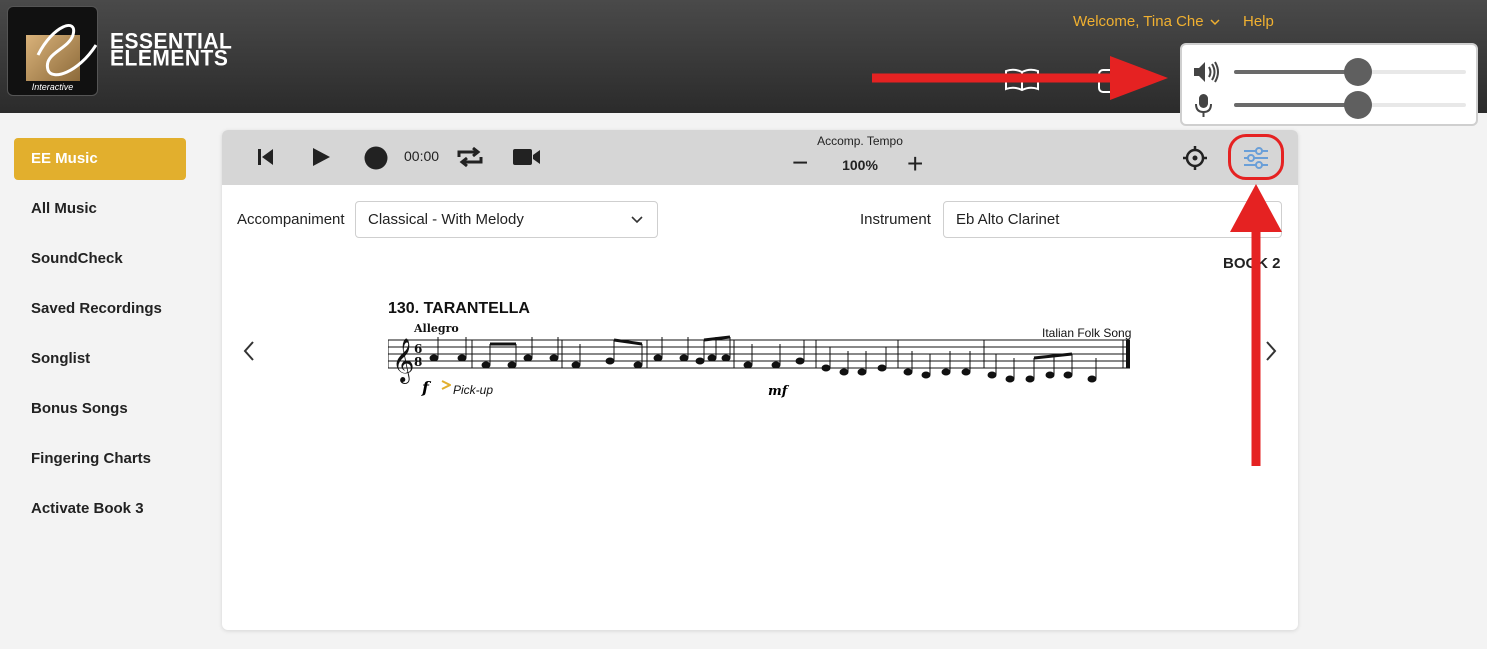 Image resolution: width=1487 pixels, height=649 pixels. Describe the element at coordinates (169, 58) in the screenshot. I see `brand-line-2: ELEMENTS` at that location.